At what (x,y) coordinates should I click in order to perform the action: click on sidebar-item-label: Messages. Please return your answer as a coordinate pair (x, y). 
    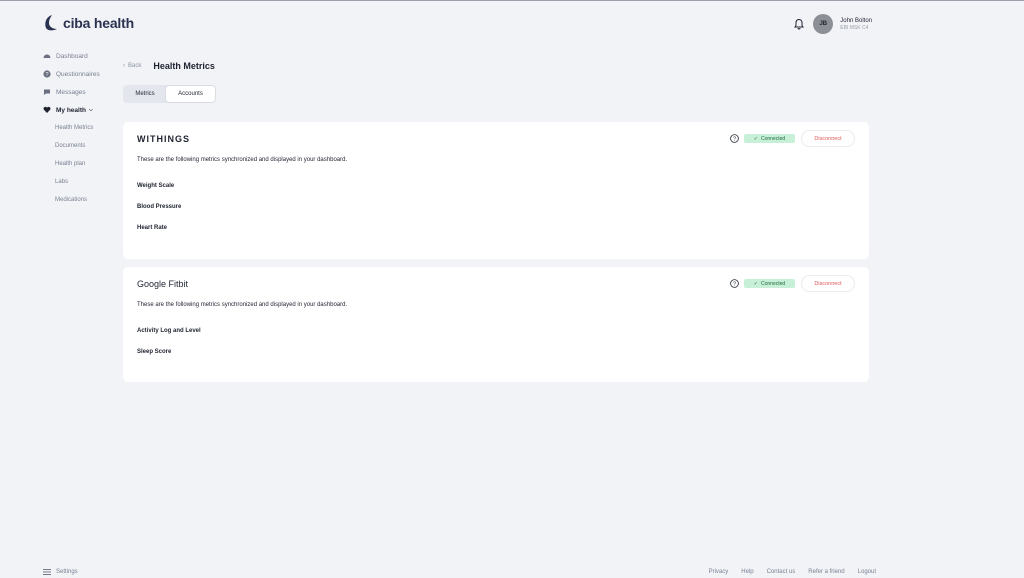
    Looking at the image, I should click on (71, 92).